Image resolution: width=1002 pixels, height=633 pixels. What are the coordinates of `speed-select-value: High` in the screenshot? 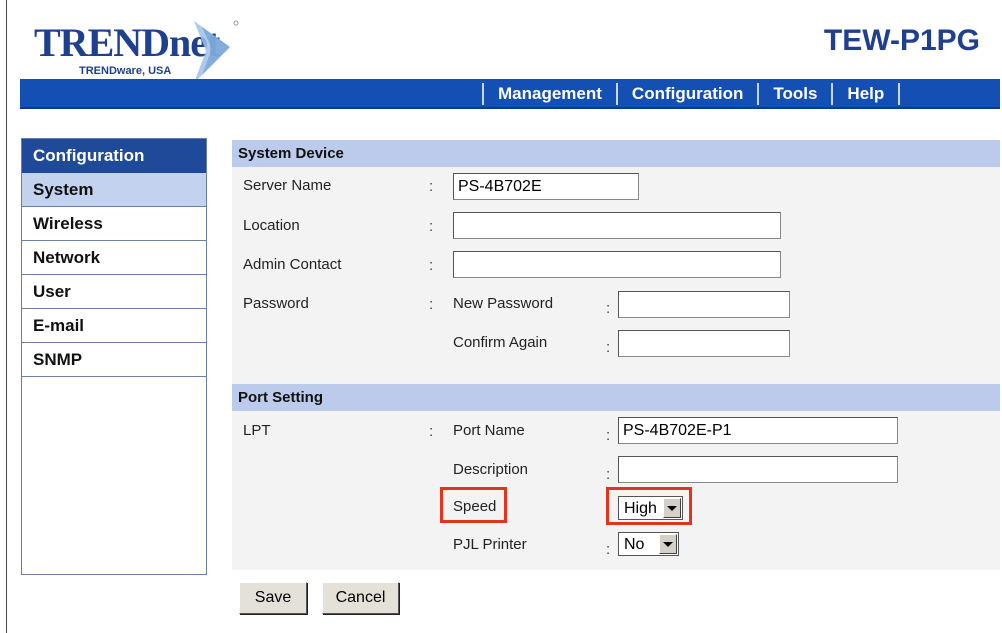 It's located at (640, 508).